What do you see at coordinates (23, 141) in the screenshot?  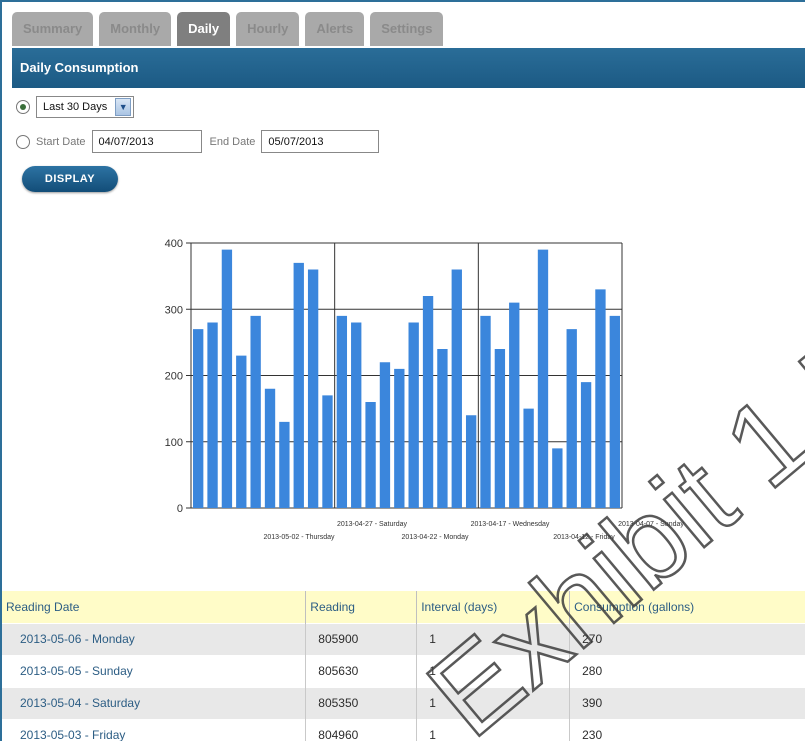 I see `date-range-radio` at bounding box center [23, 141].